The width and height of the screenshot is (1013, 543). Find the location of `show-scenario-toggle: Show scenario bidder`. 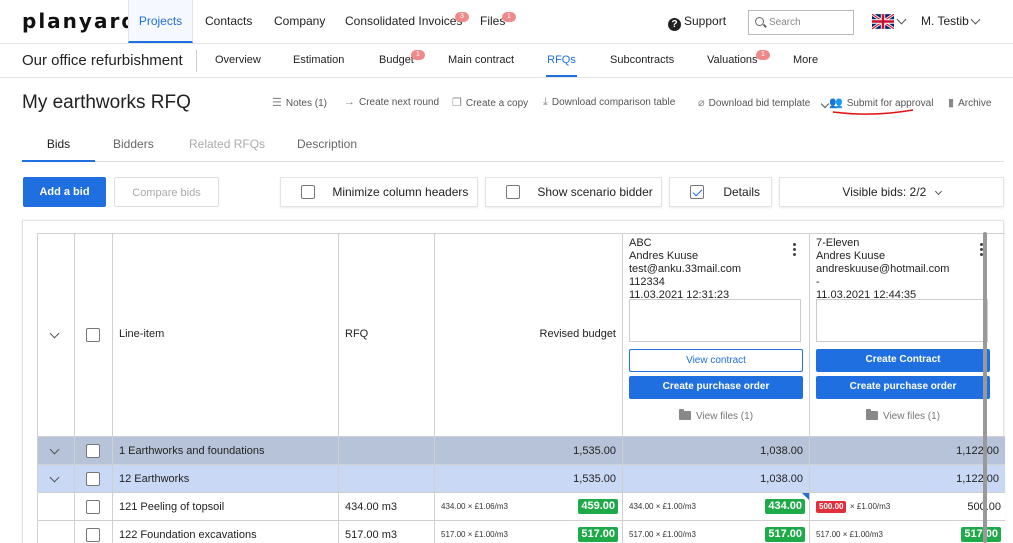

show-scenario-toggle: Show scenario bidder is located at coordinates (573, 192).